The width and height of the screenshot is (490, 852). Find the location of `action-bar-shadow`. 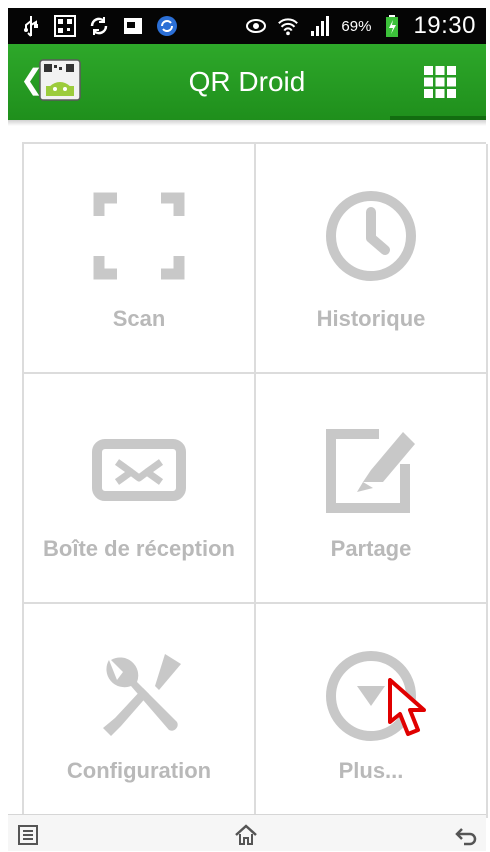

action-bar-shadow is located at coordinates (247, 123).